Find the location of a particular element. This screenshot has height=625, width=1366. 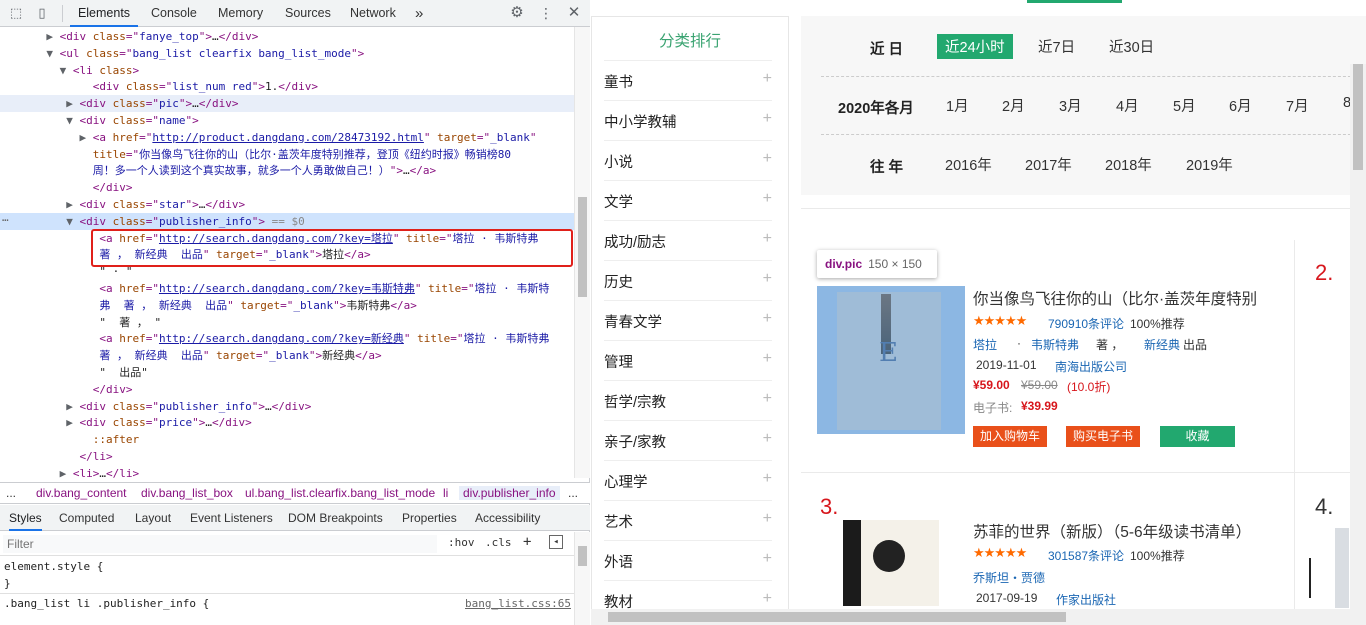

filter-month-option: 1月 is located at coordinates (957, 105).